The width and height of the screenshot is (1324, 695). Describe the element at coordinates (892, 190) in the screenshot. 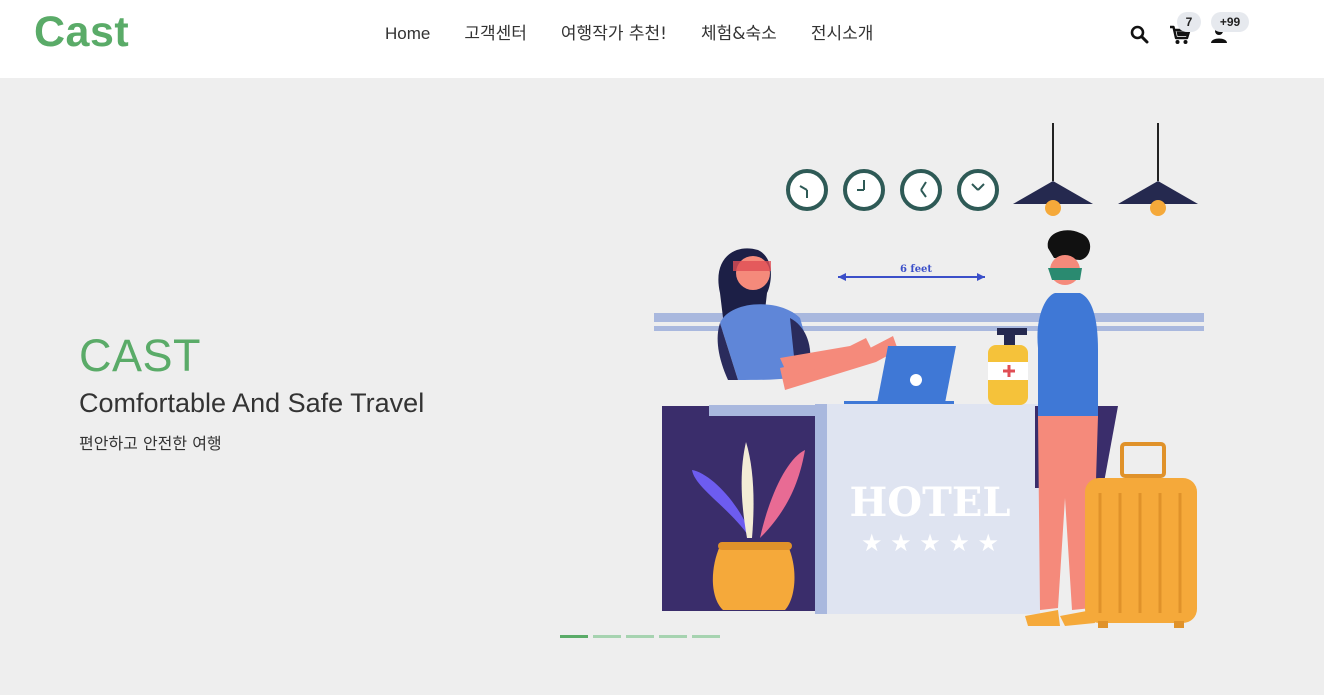

I see `wall-clocks` at that location.